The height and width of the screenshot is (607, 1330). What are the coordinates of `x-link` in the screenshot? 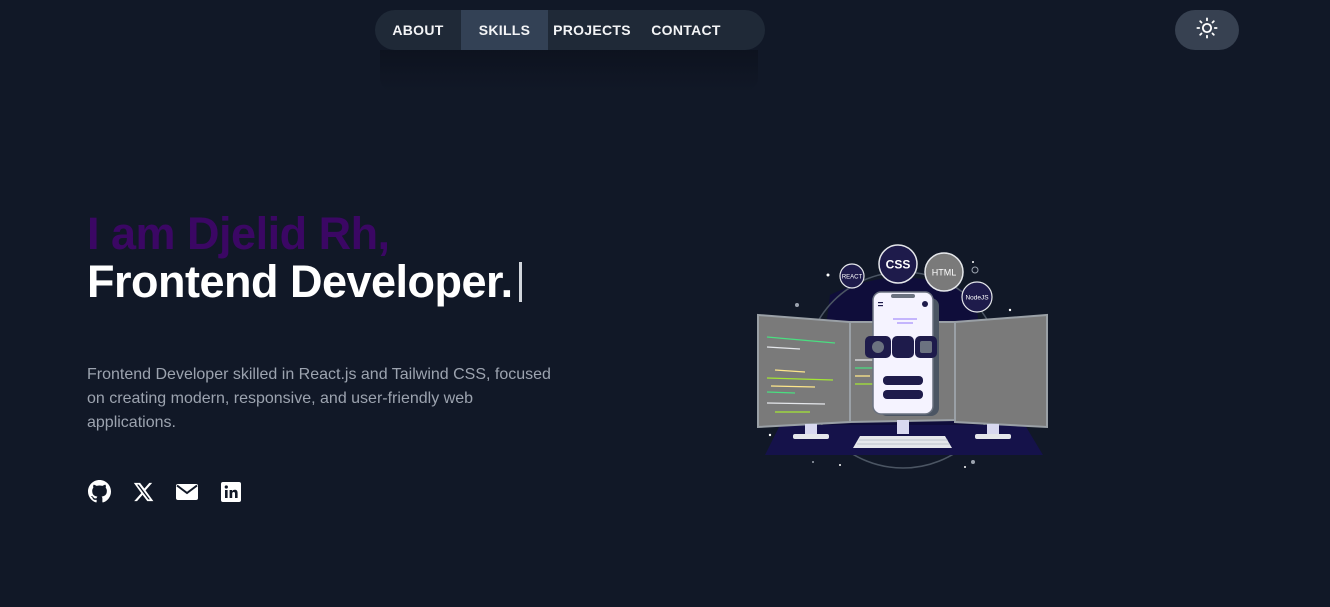 It's located at (143, 494).